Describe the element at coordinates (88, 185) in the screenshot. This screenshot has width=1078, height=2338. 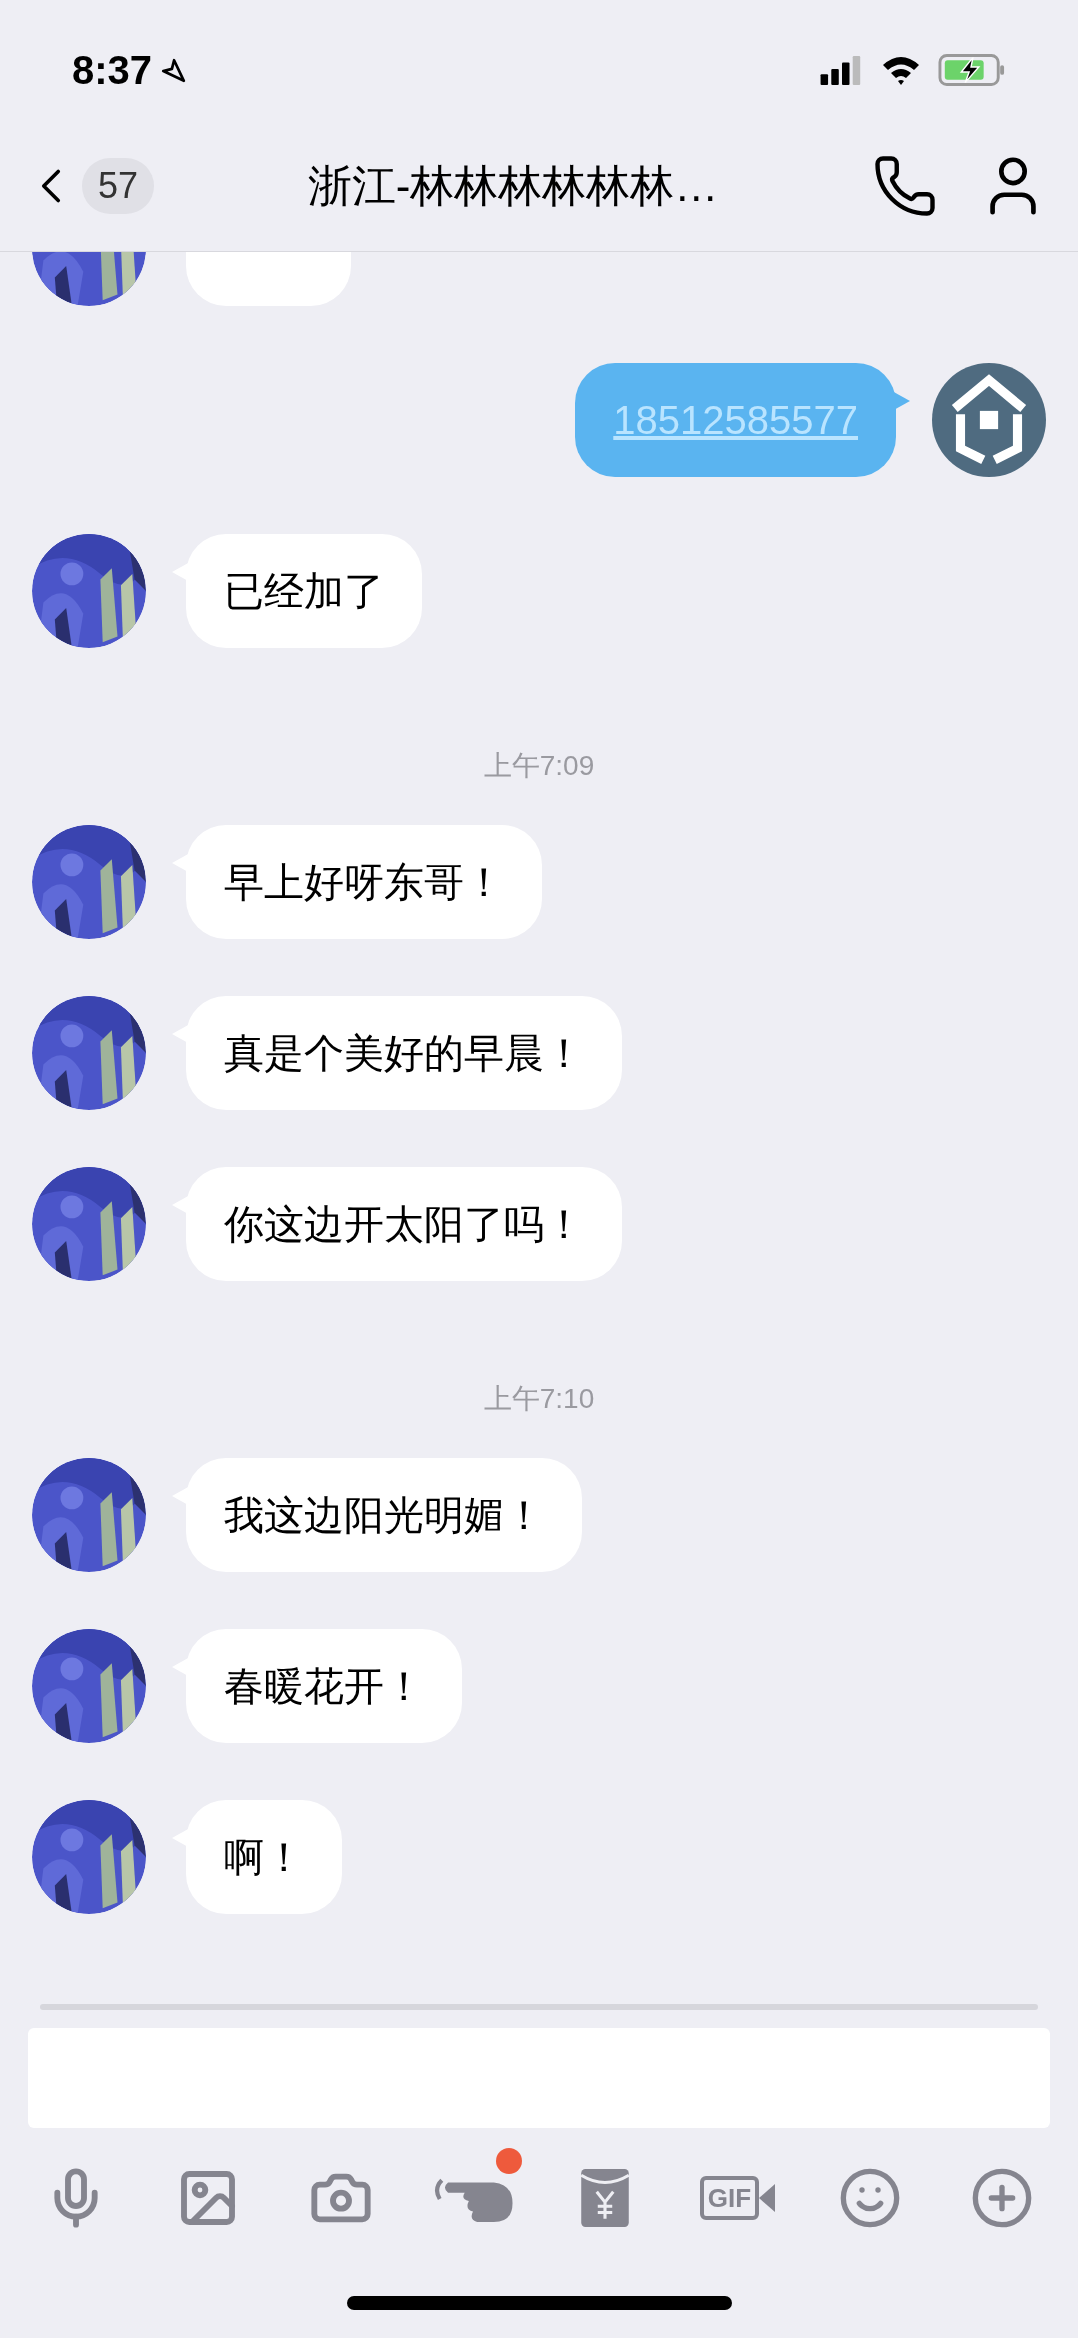
I see `back-button: 57` at that location.